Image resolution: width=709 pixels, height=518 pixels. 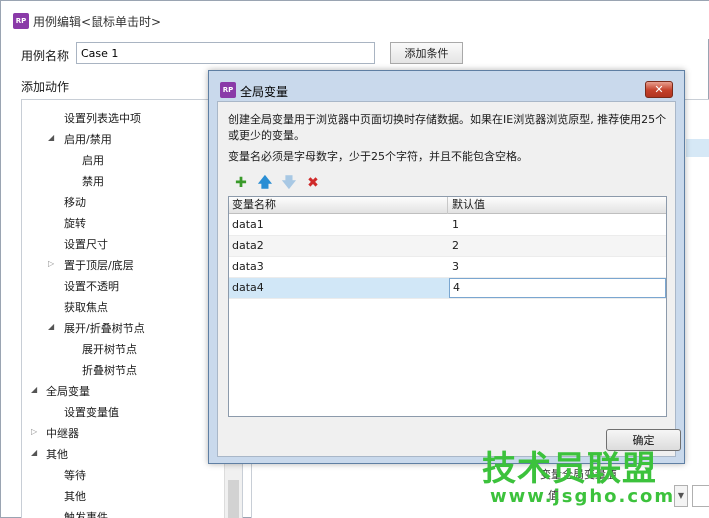 I want to click on value-input, so click(x=700, y=496).